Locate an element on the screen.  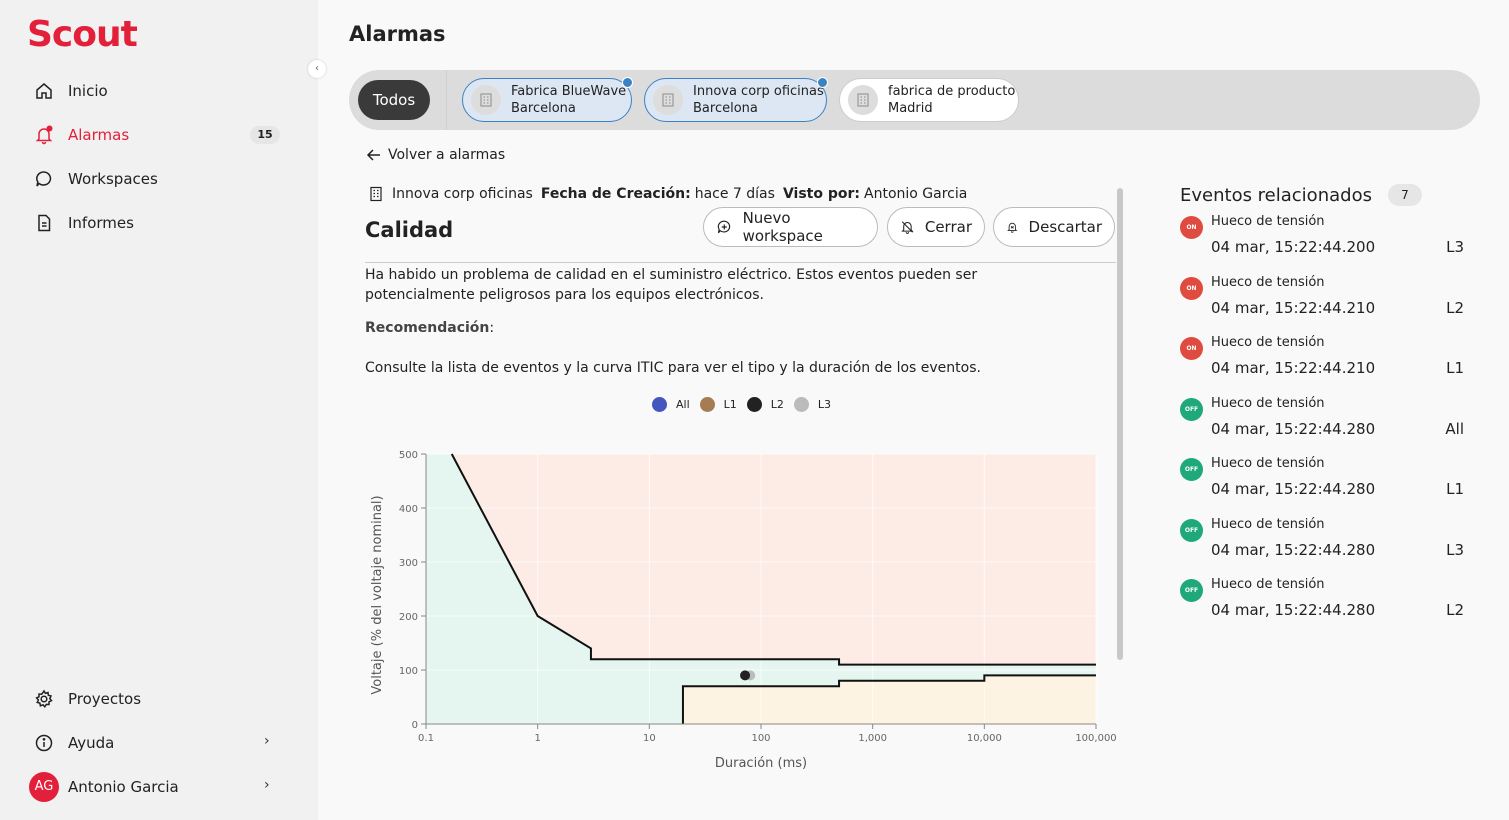
site-chip-name: Fabrica BlueWave is located at coordinates (569, 91).